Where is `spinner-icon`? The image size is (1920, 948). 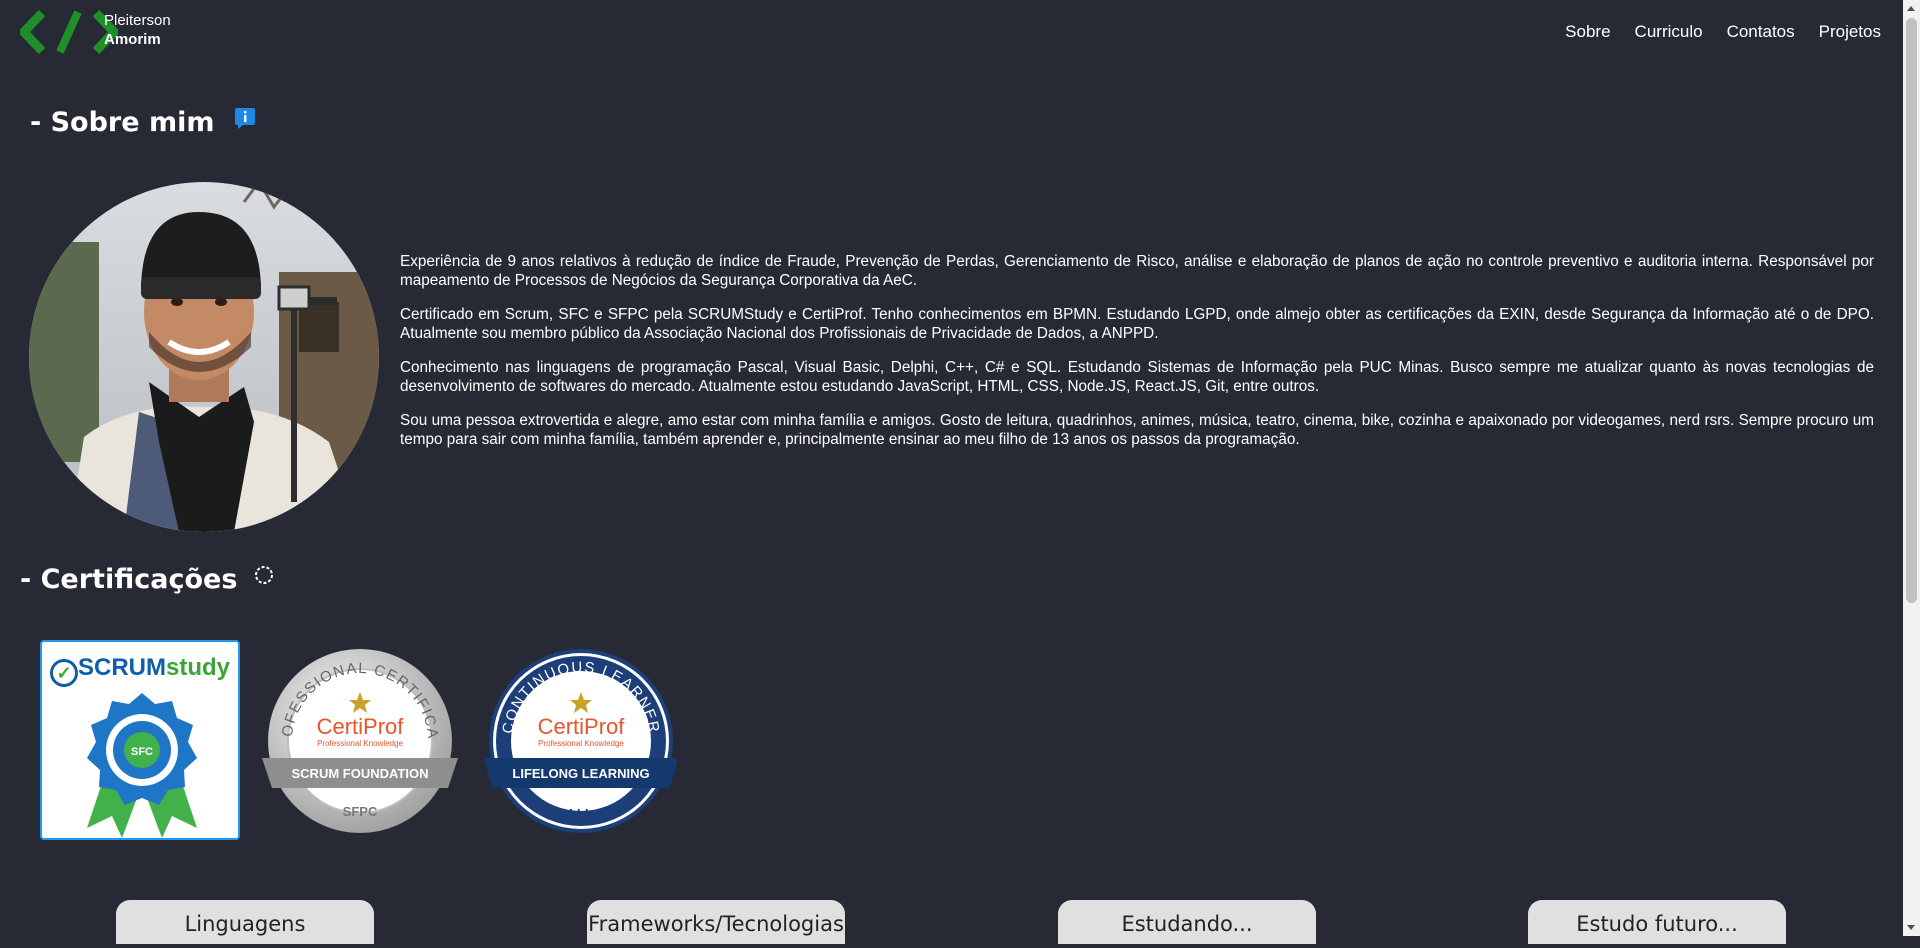
spinner-icon is located at coordinates (263, 574).